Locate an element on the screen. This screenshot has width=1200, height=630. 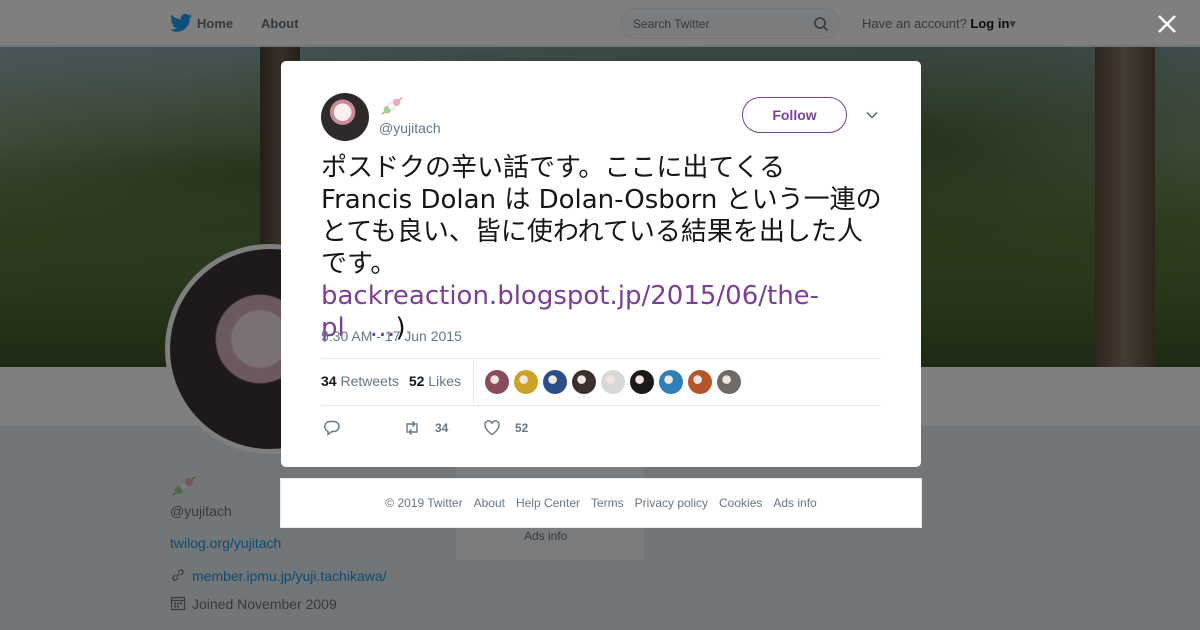
heart-icon is located at coordinates (492, 428).